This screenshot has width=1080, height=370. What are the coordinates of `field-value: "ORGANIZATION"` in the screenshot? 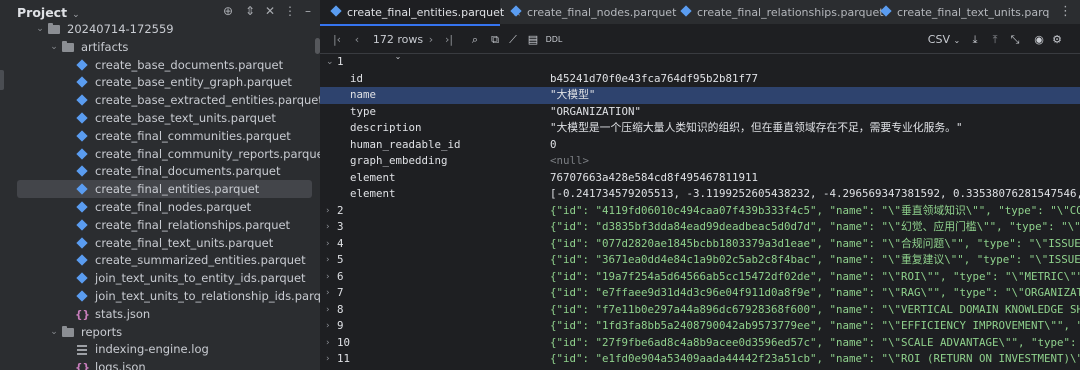 It's located at (595, 112).